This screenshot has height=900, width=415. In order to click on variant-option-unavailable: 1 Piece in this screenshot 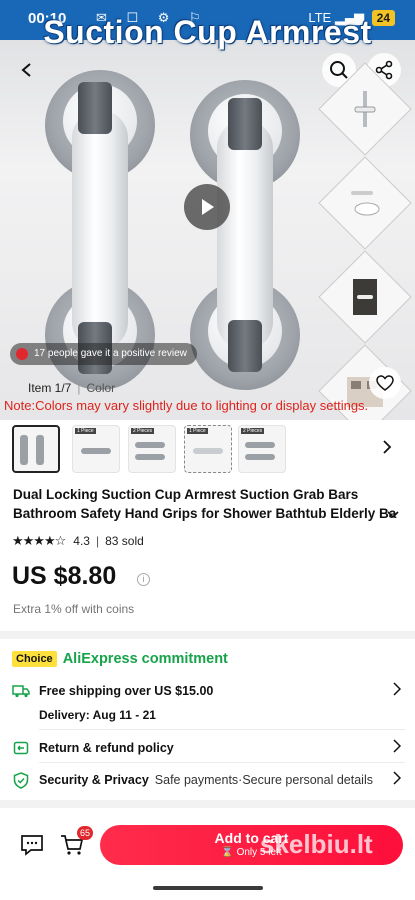, I will do `click(208, 449)`.